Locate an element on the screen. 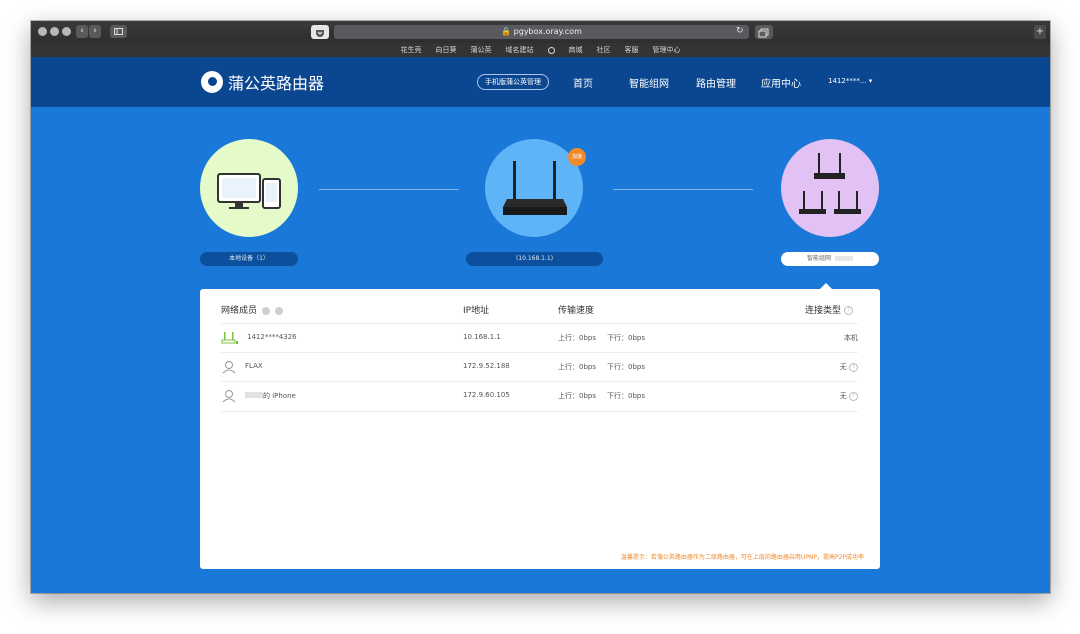 This screenshot has height=634, width=1080. bookmark-service: 客服 is located at coordinates (632, 50).